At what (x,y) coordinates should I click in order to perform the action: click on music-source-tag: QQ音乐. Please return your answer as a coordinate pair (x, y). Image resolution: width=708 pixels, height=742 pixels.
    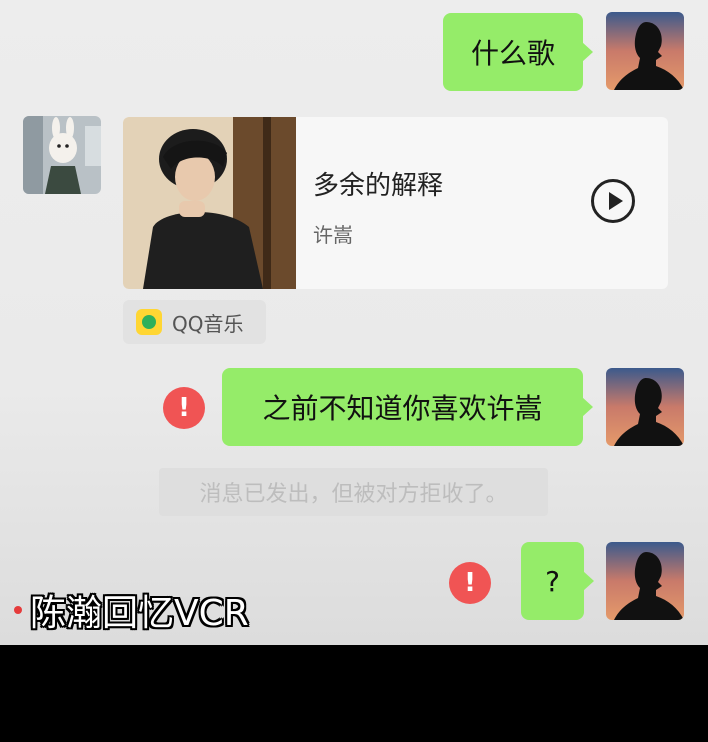
    Looking at the image, I should click on (194, 322).